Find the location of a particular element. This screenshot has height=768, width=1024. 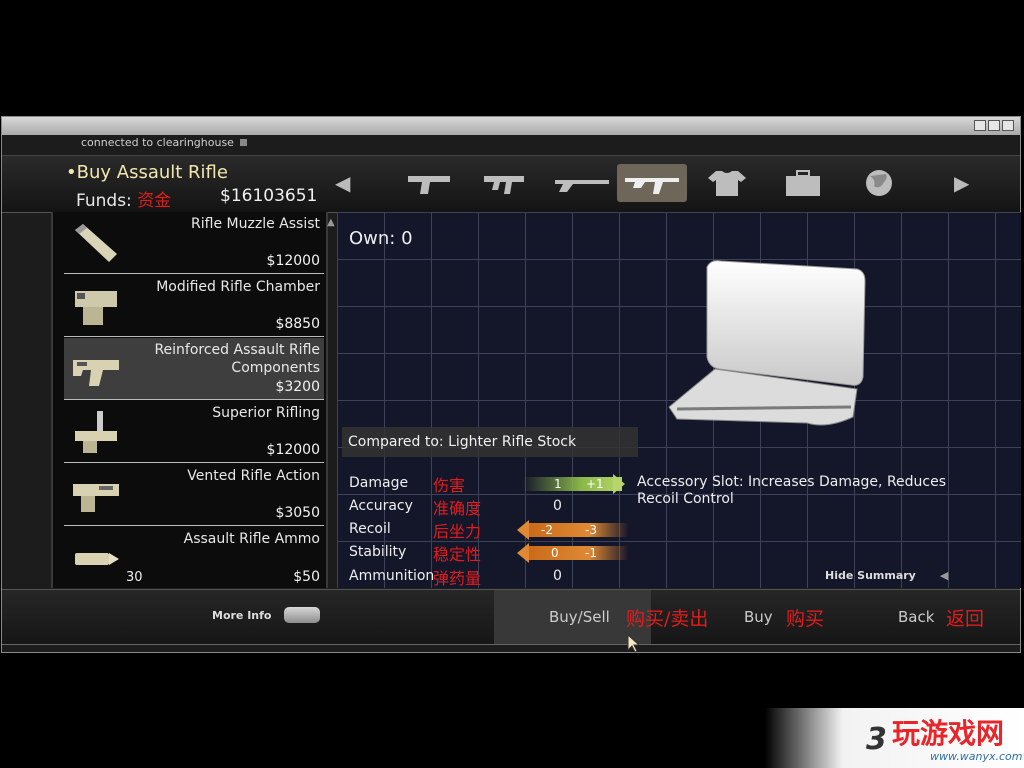

category-clothing is located at coordinates (727, 183).